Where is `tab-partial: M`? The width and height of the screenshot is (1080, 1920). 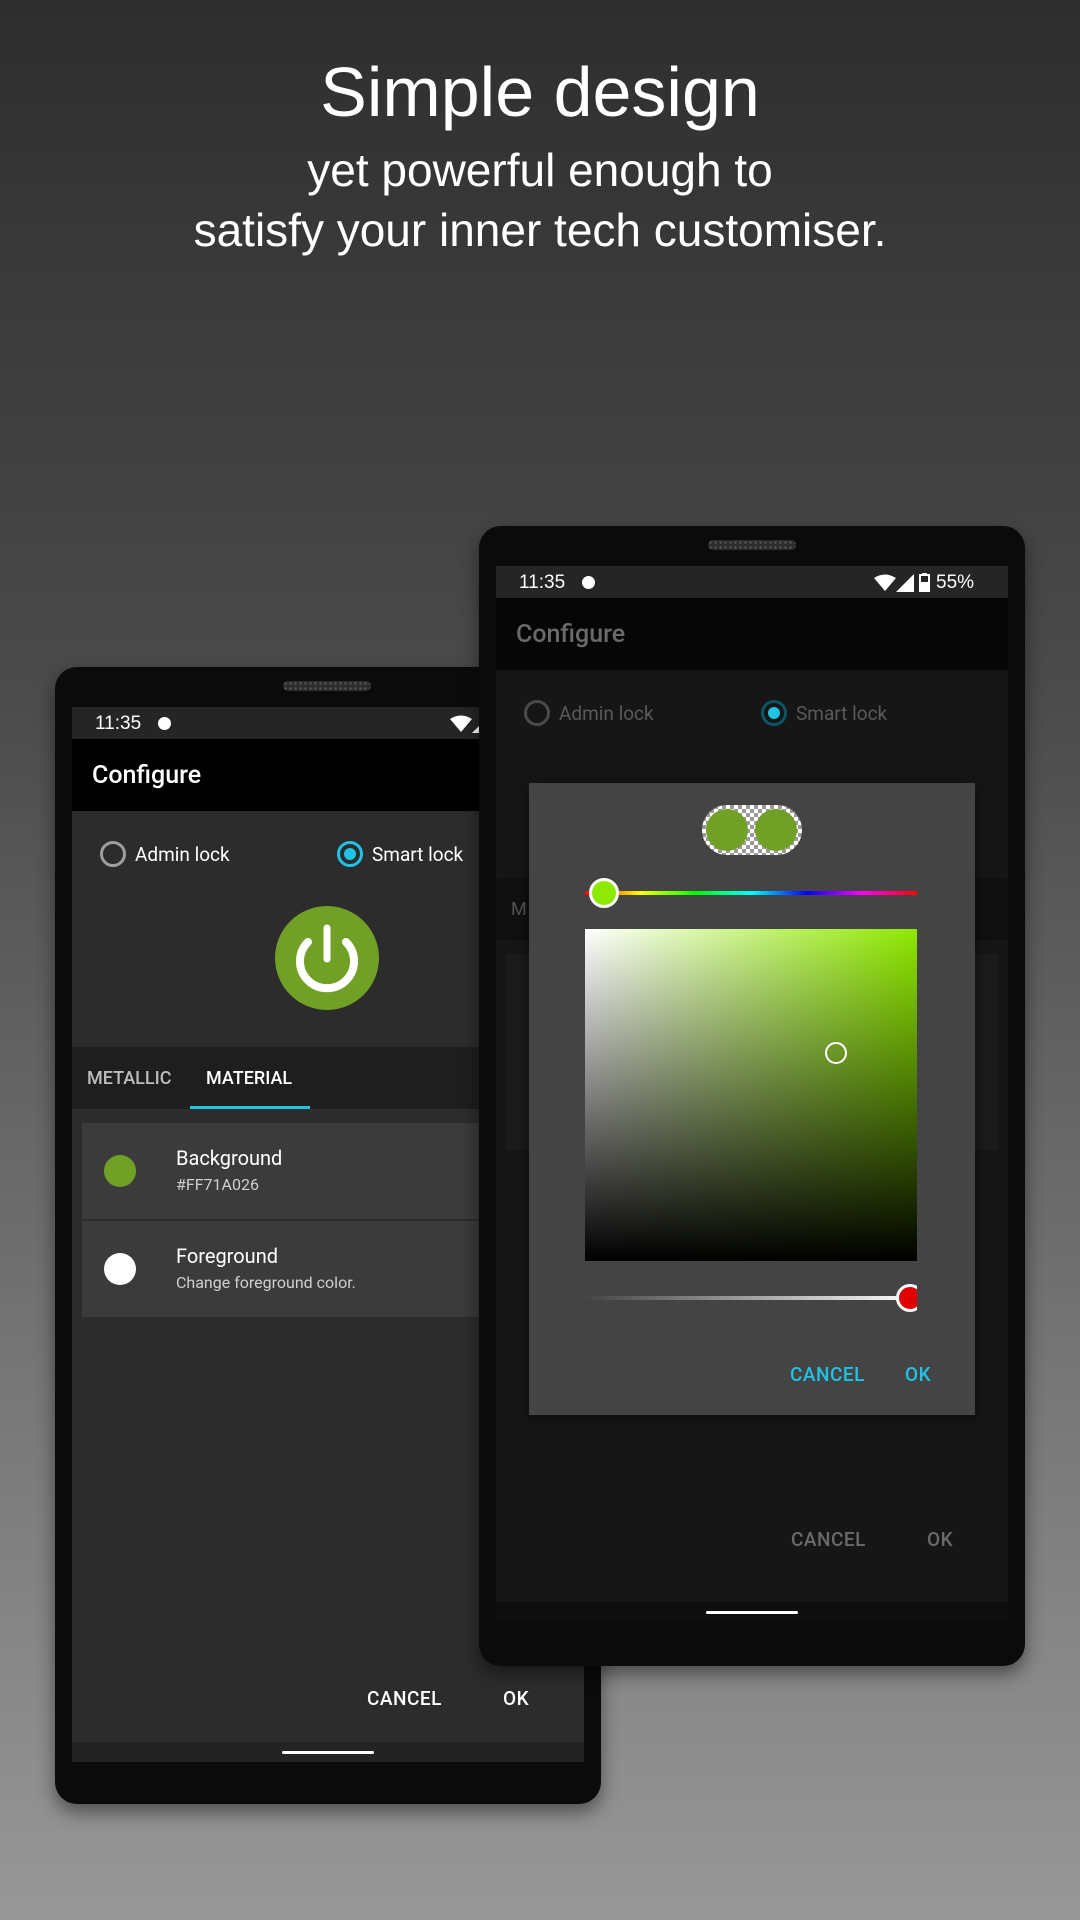
tab-partial: M is located at coordinates (519, 909).